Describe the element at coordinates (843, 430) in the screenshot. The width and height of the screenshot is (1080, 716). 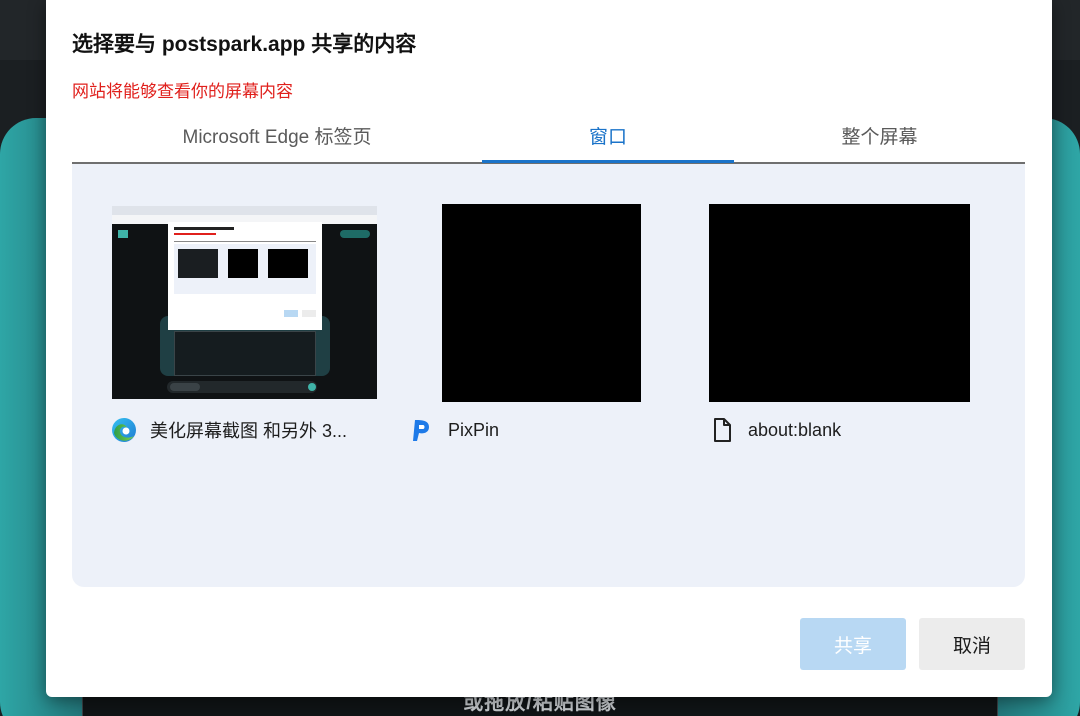
I see `window-option-about-blank: about:blank` at that location.